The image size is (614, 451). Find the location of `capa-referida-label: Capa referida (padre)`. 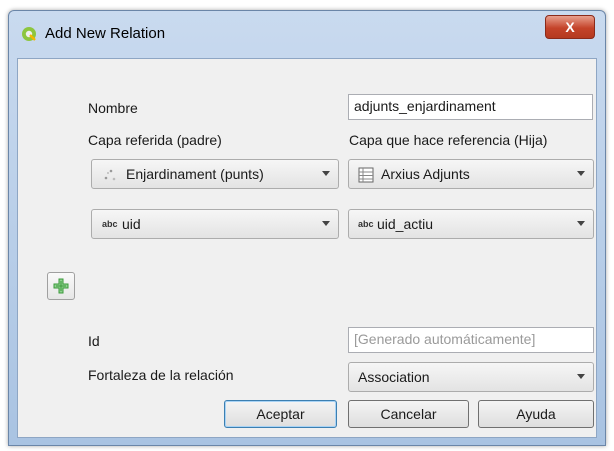

capa-referida-label: Capa referida (padre) is located at coordinates (155, 140).